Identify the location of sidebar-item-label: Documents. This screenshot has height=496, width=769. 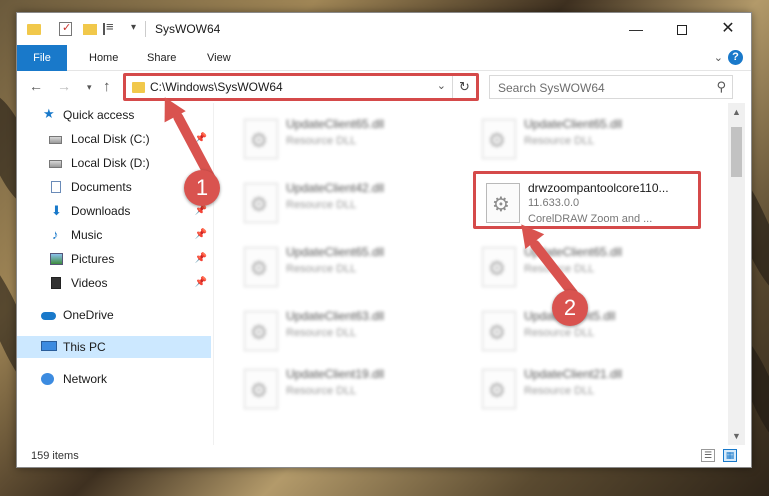
(101, 187).